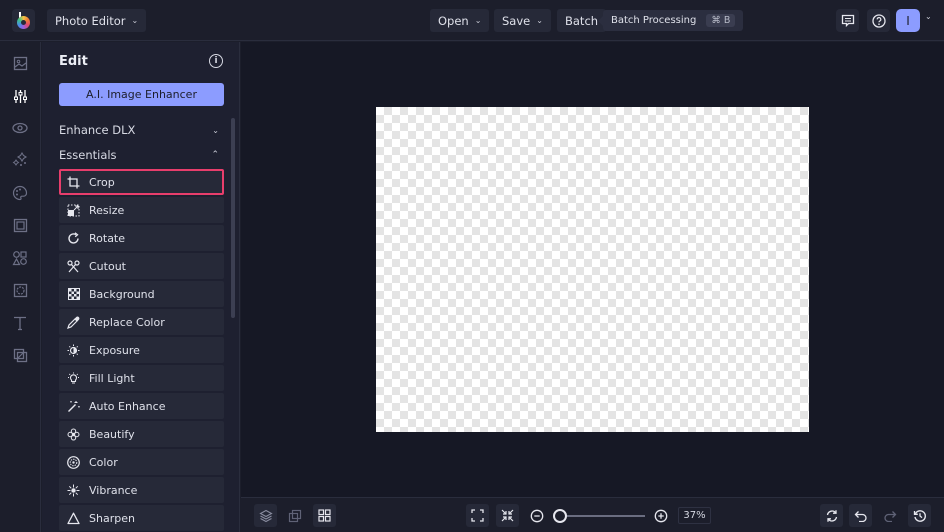 This screenshot has height=532, width=944. Describe the element at coordinates (73, 266) in the screenshot. I see `scissors-icon` at that location.